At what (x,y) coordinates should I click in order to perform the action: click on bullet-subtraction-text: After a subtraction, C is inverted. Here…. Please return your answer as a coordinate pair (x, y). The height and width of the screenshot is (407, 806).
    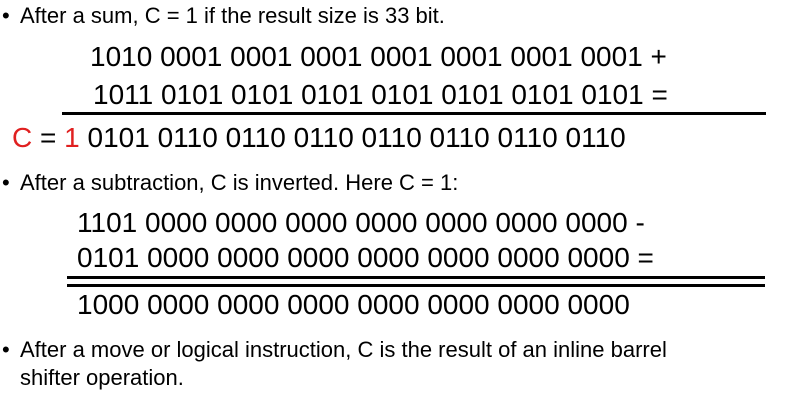
    Looking at the image, I should click on (239, 182).